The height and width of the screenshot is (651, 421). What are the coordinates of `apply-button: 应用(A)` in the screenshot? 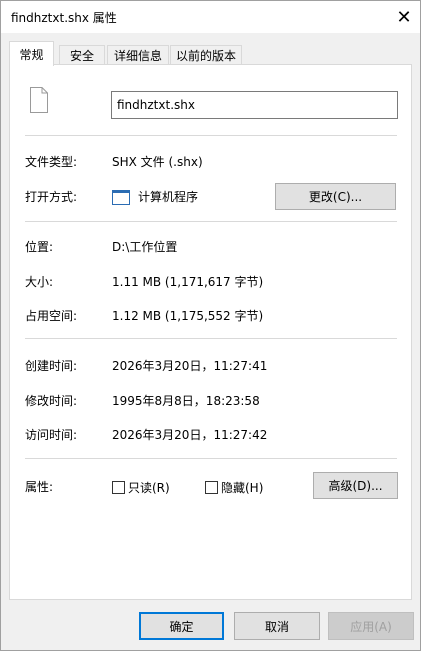 It's located at (371, 626).